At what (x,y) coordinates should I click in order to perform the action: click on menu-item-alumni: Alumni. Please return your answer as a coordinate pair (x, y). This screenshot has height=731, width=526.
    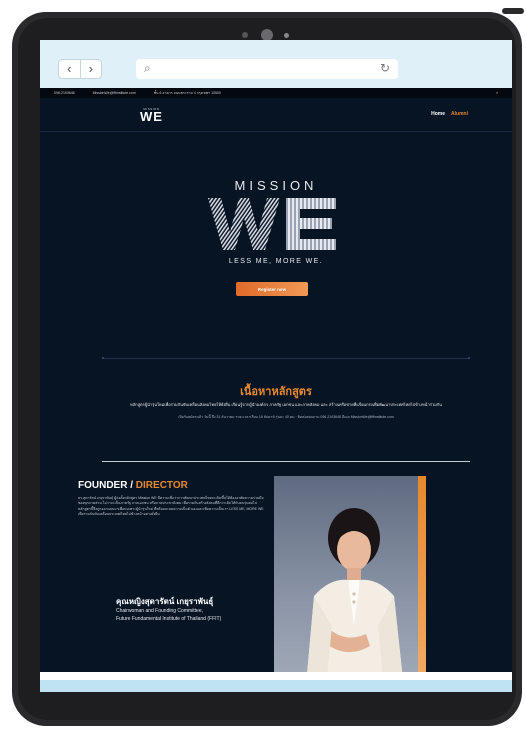
    Looking at the image, I should click on (459, 114).